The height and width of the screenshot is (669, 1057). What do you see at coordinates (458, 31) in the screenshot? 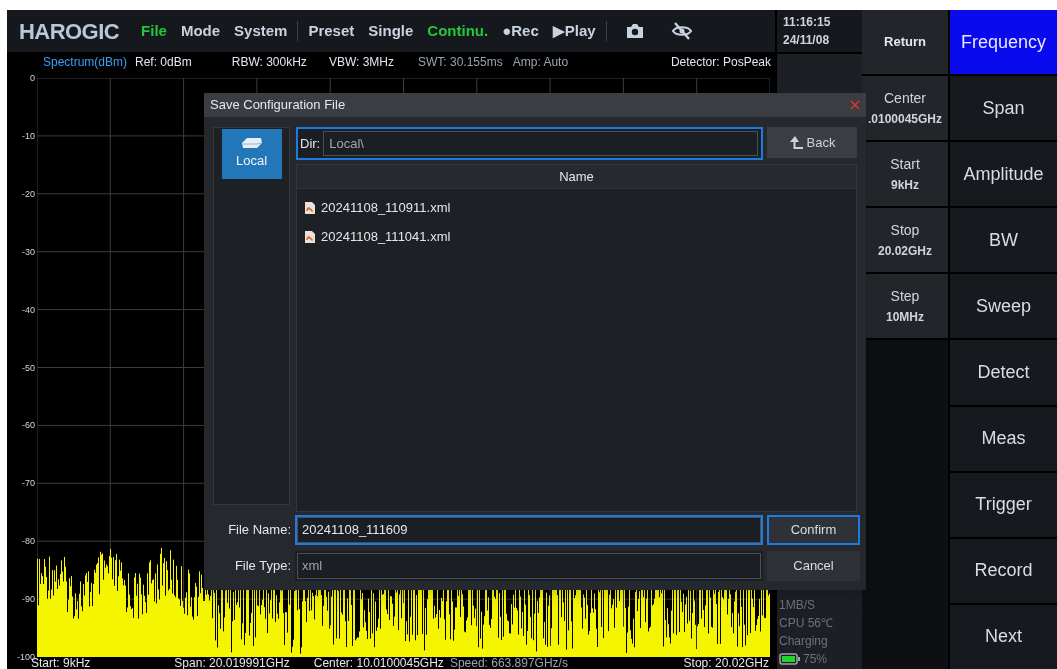
I see `menu-item: Continu.` at bounding box center [458, 31].